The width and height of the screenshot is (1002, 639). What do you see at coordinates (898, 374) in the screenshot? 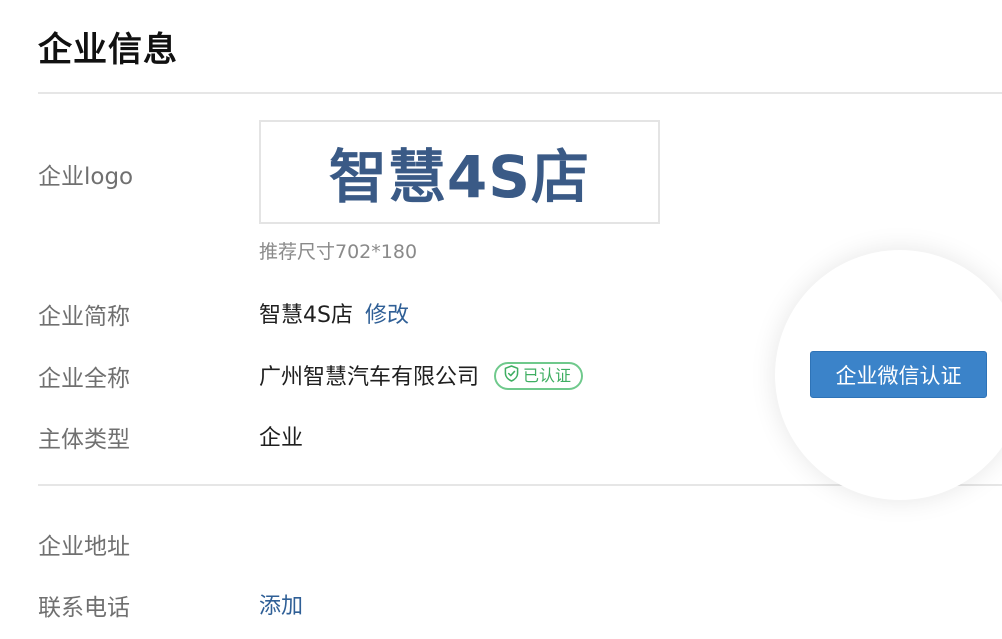
I see `wechat-verify-button: 企业微信认证` at bounding box center [898, 374].